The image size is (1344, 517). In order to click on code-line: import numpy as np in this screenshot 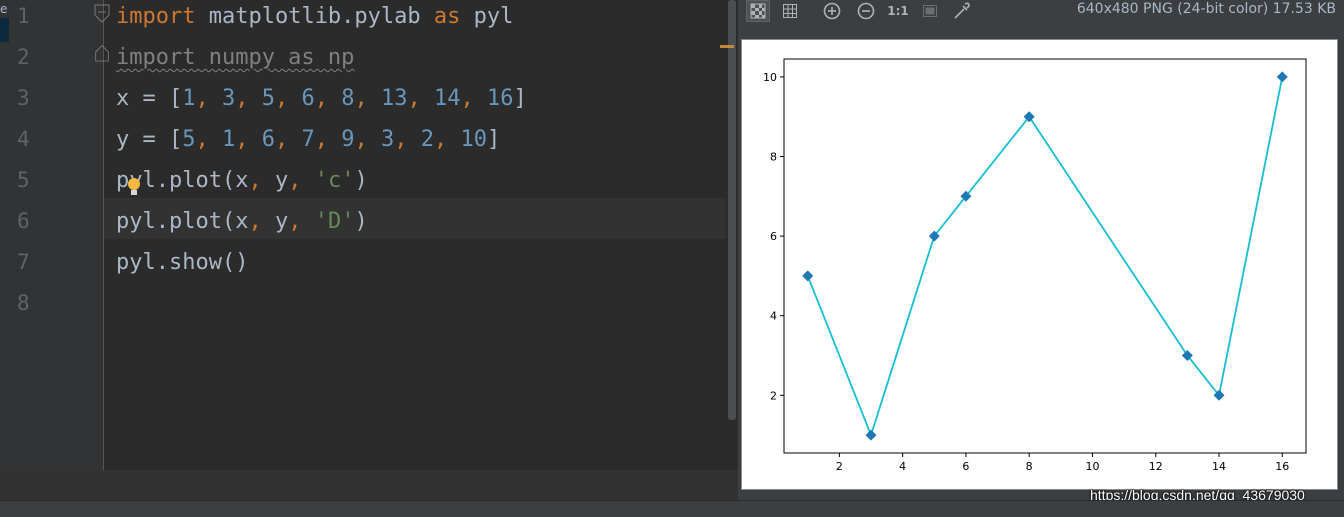, I will do `click(235, 57)`.